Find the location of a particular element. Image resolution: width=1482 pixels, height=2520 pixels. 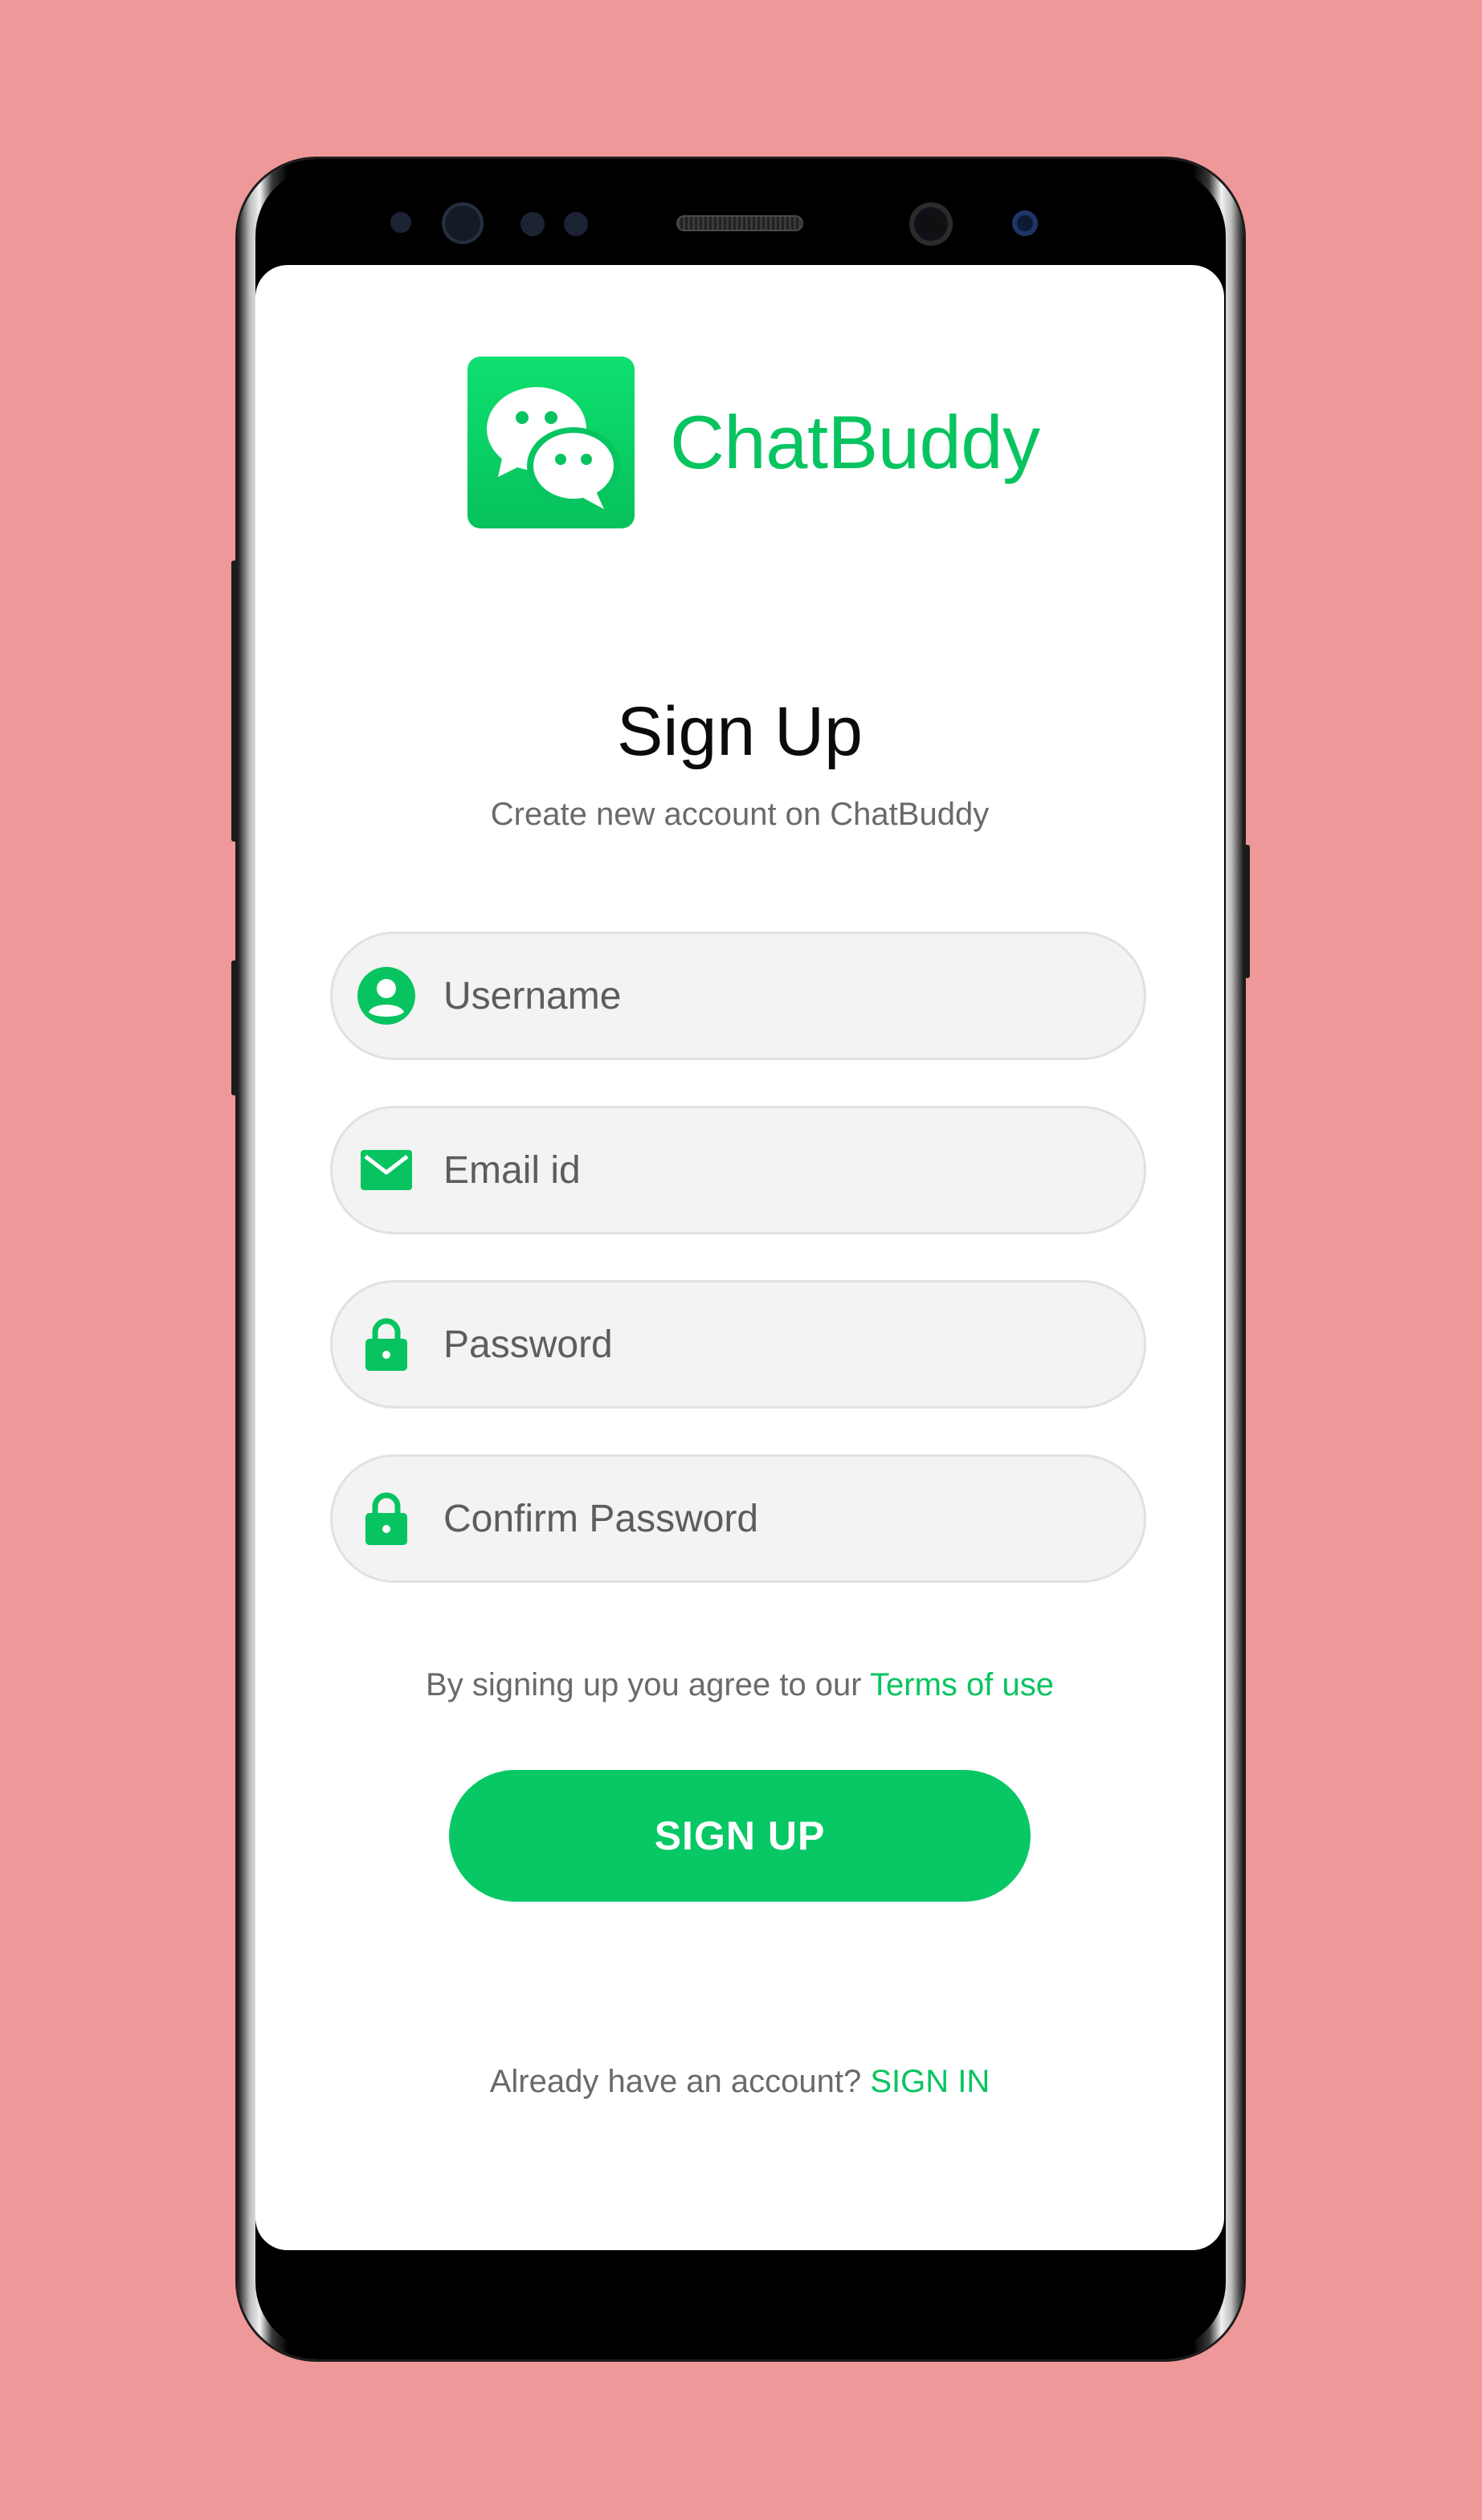

envelope-icon is located at coordinates (386, 1170).